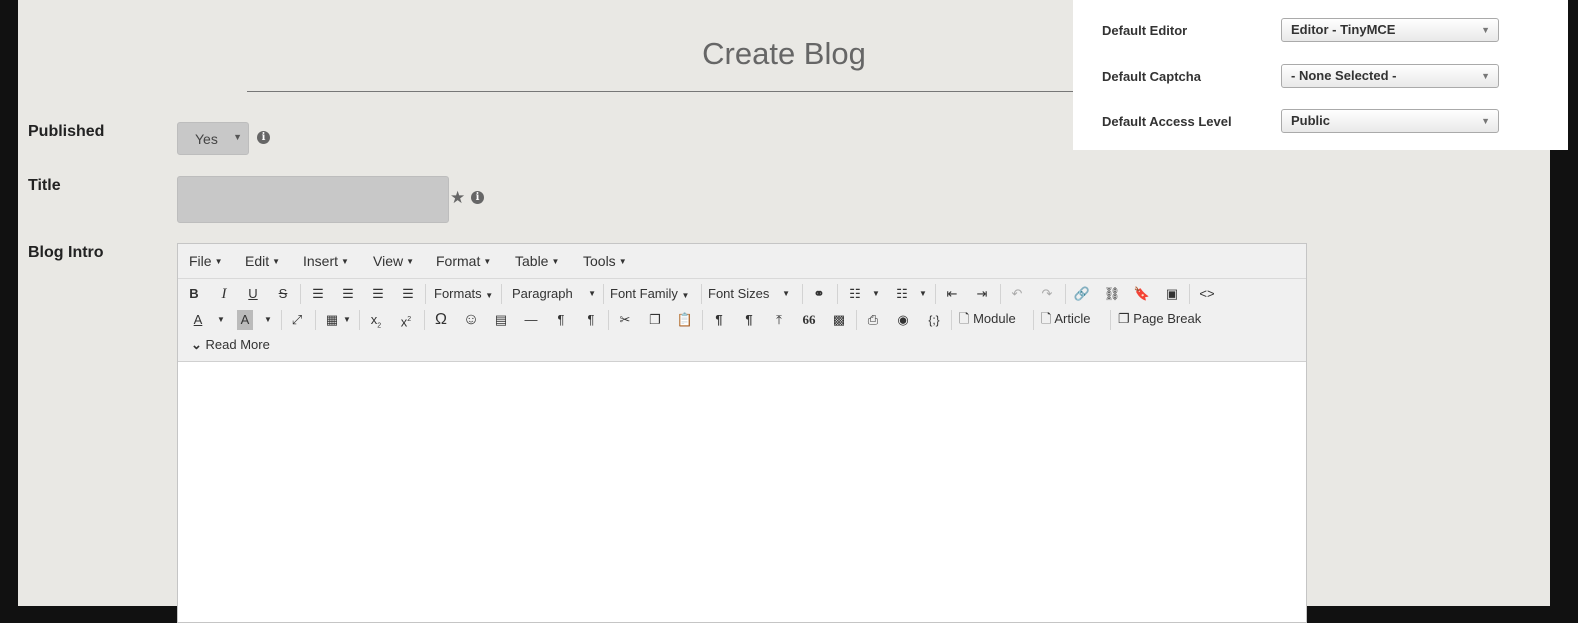 The height and width of the screenshot is (623, 1578). What do you see at coordinates (196, 344) in the screenshot?
I see `chevron-down-icon: ⌄` at bounding box center [196, 344].